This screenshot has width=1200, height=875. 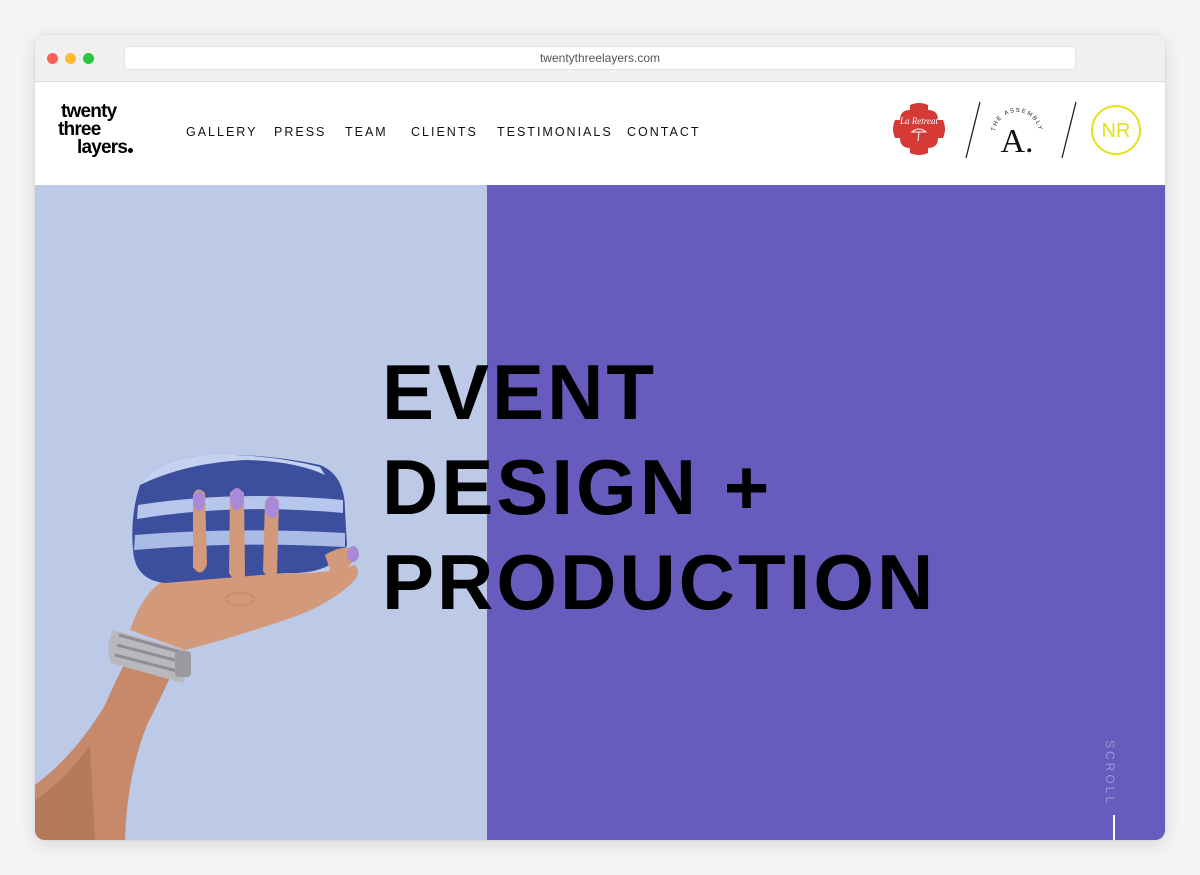 I want to click on logo-dot-icon, so click(x=131, y=150).